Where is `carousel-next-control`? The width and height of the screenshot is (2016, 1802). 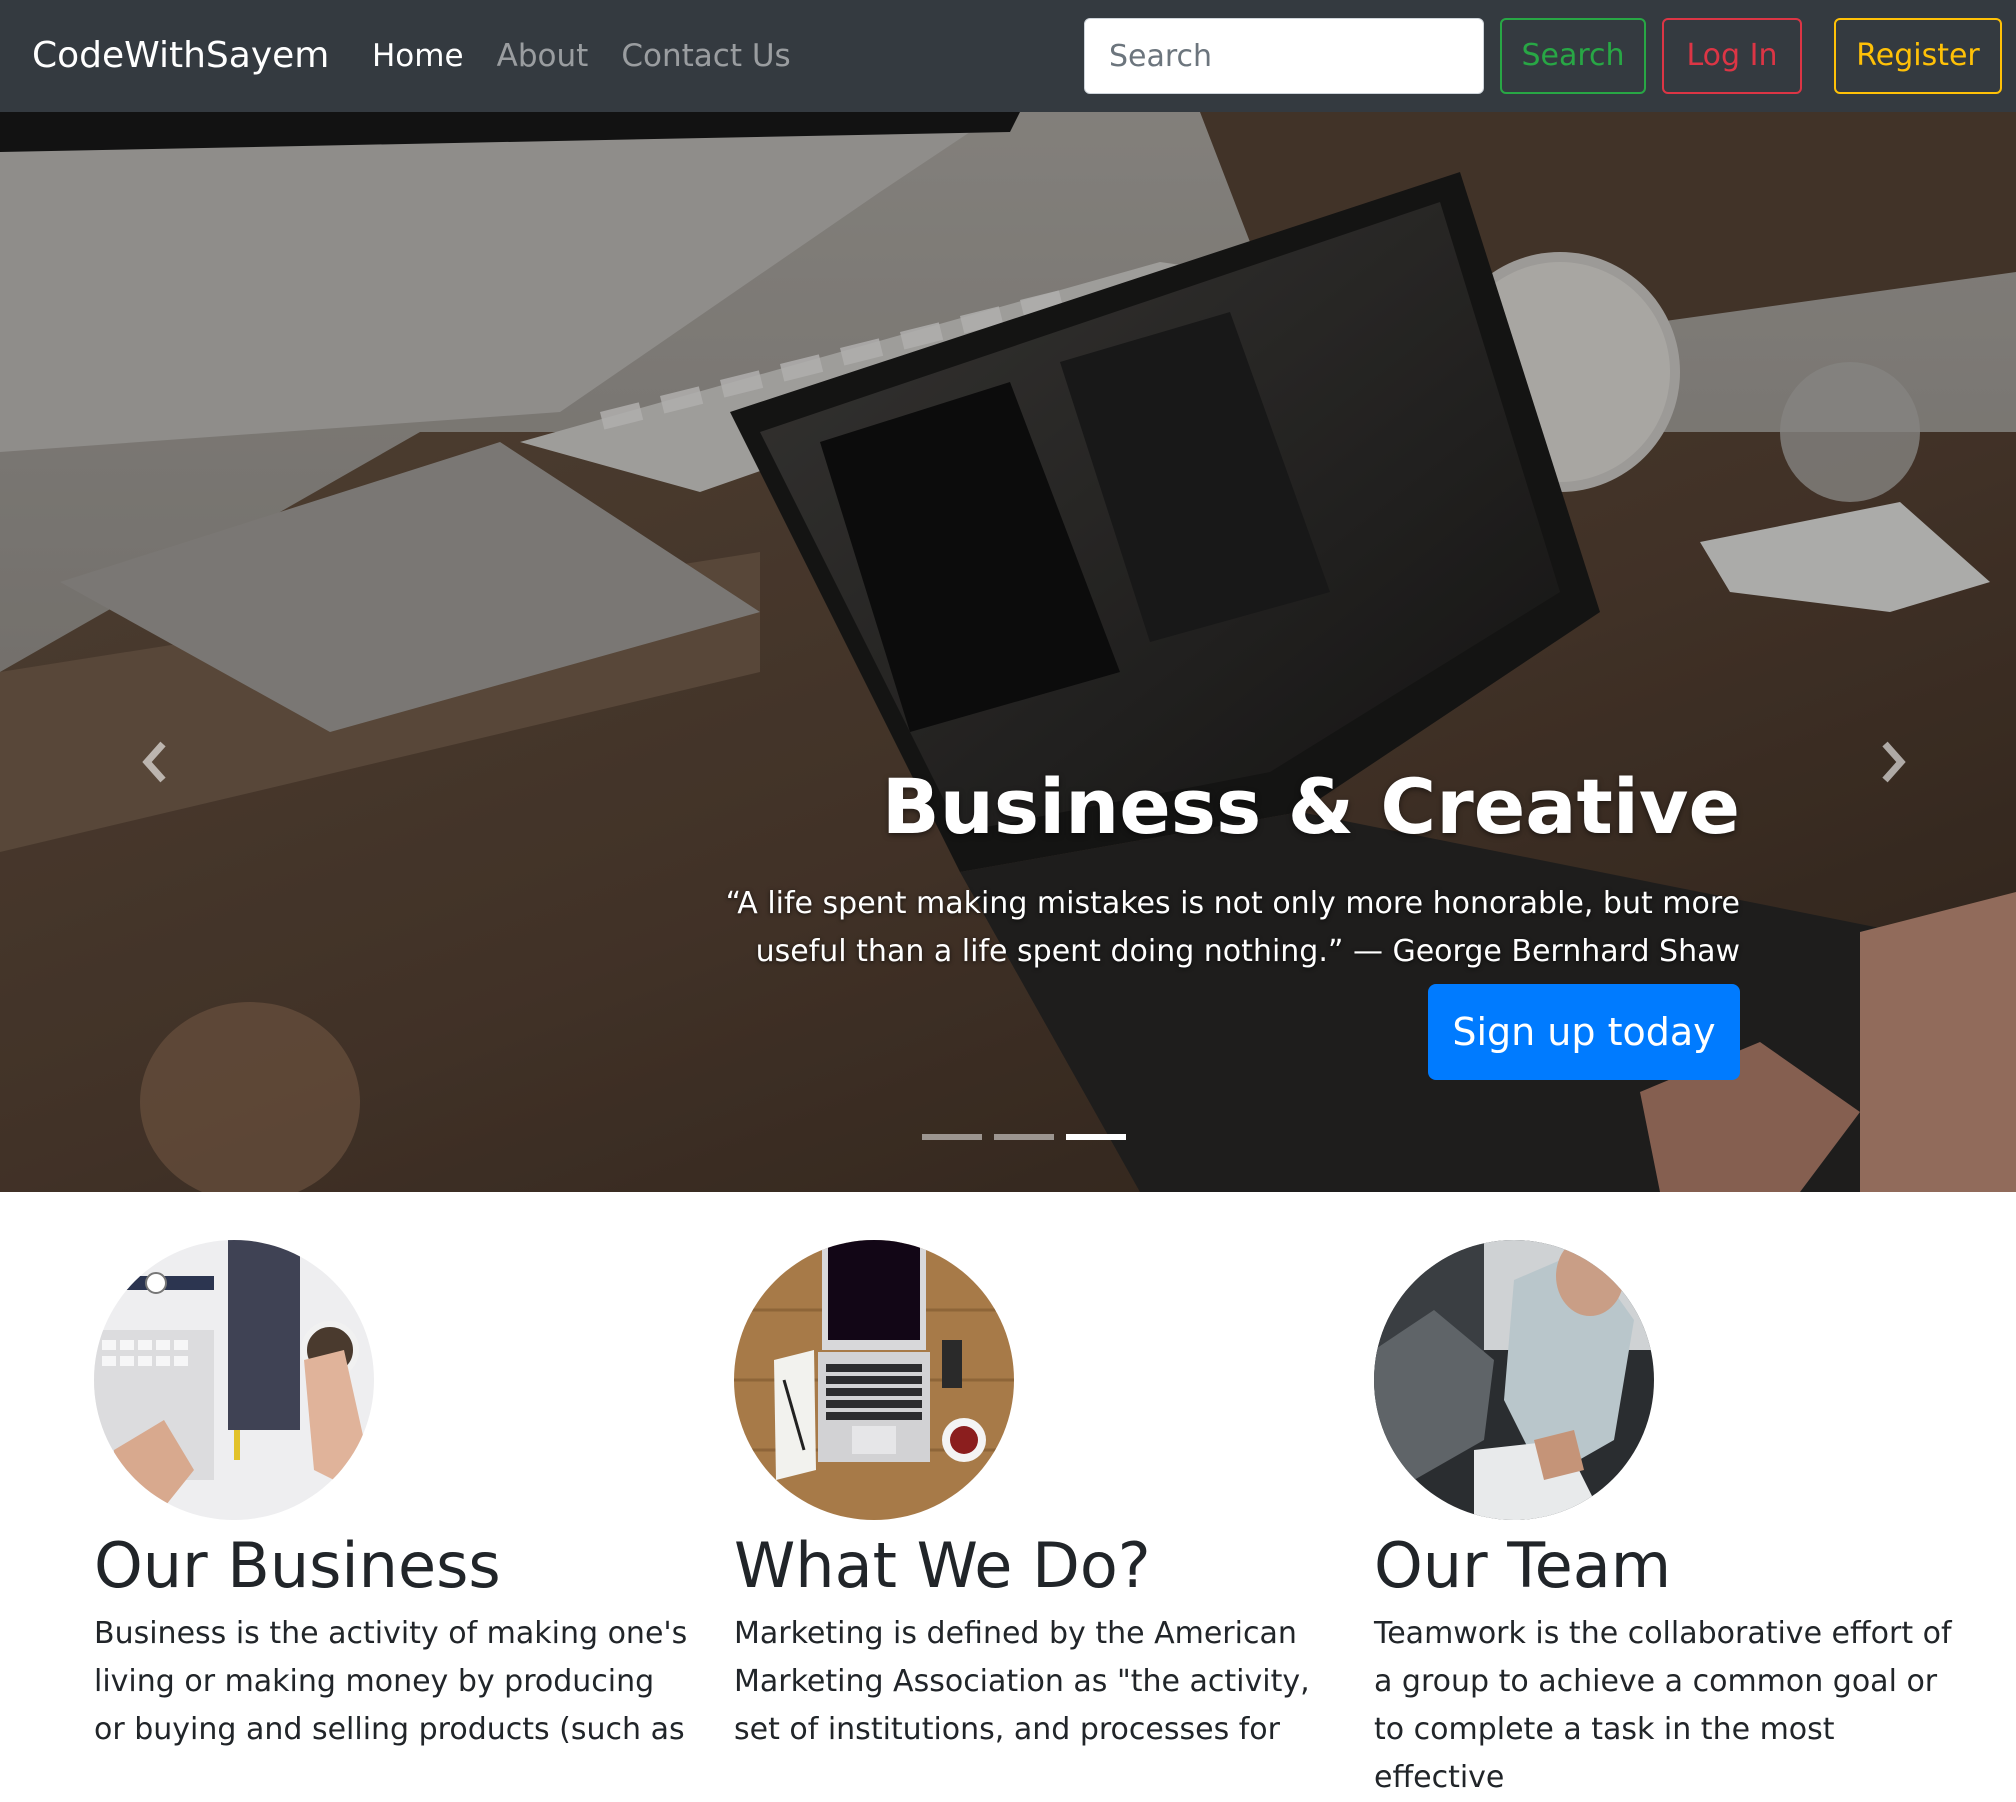 carousel-next-control is located at coordinates (1894, 762).